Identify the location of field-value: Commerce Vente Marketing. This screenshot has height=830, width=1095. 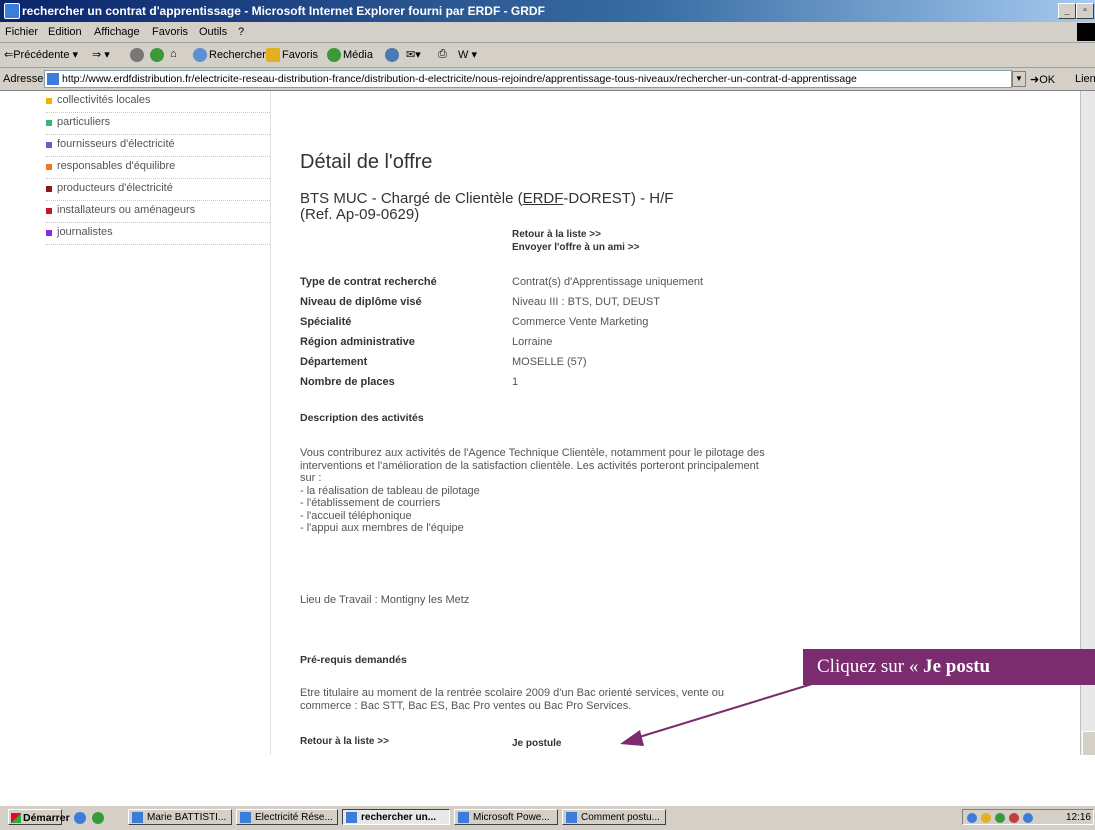
(580, 322).